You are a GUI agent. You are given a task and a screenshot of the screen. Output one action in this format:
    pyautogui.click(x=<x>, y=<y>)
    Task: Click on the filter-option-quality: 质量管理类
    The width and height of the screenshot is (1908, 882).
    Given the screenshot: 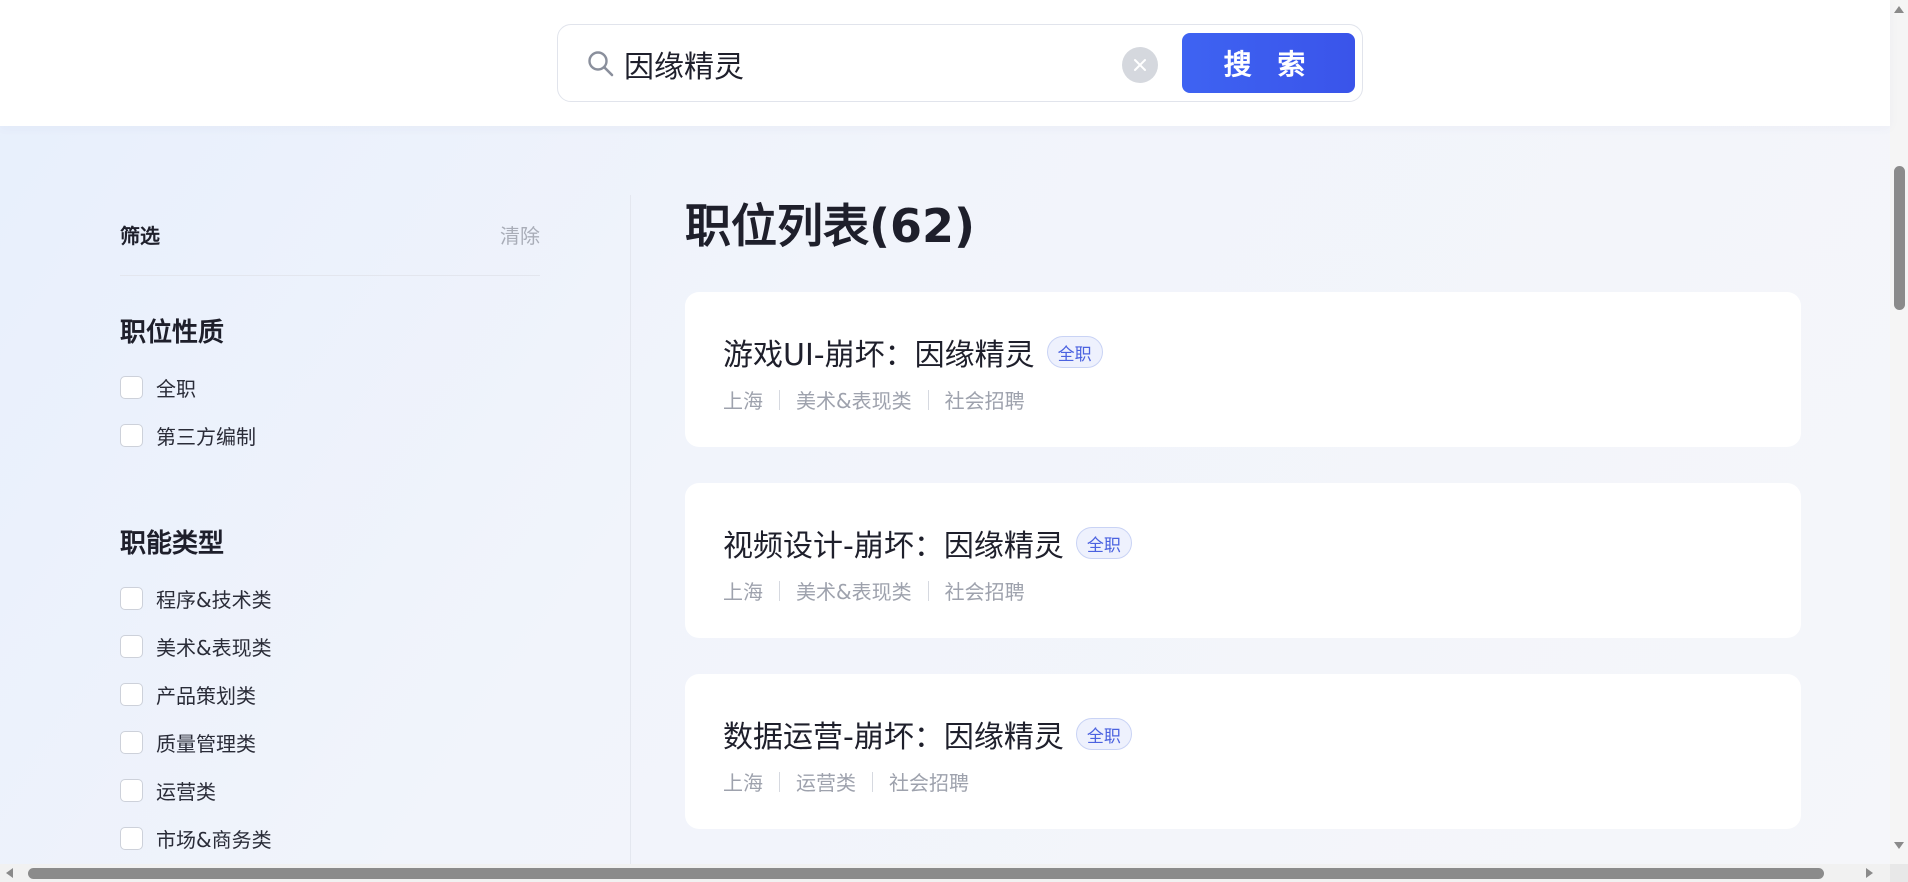 What is the action you would take?
    pyautogui.click(x=330, y=742)
    